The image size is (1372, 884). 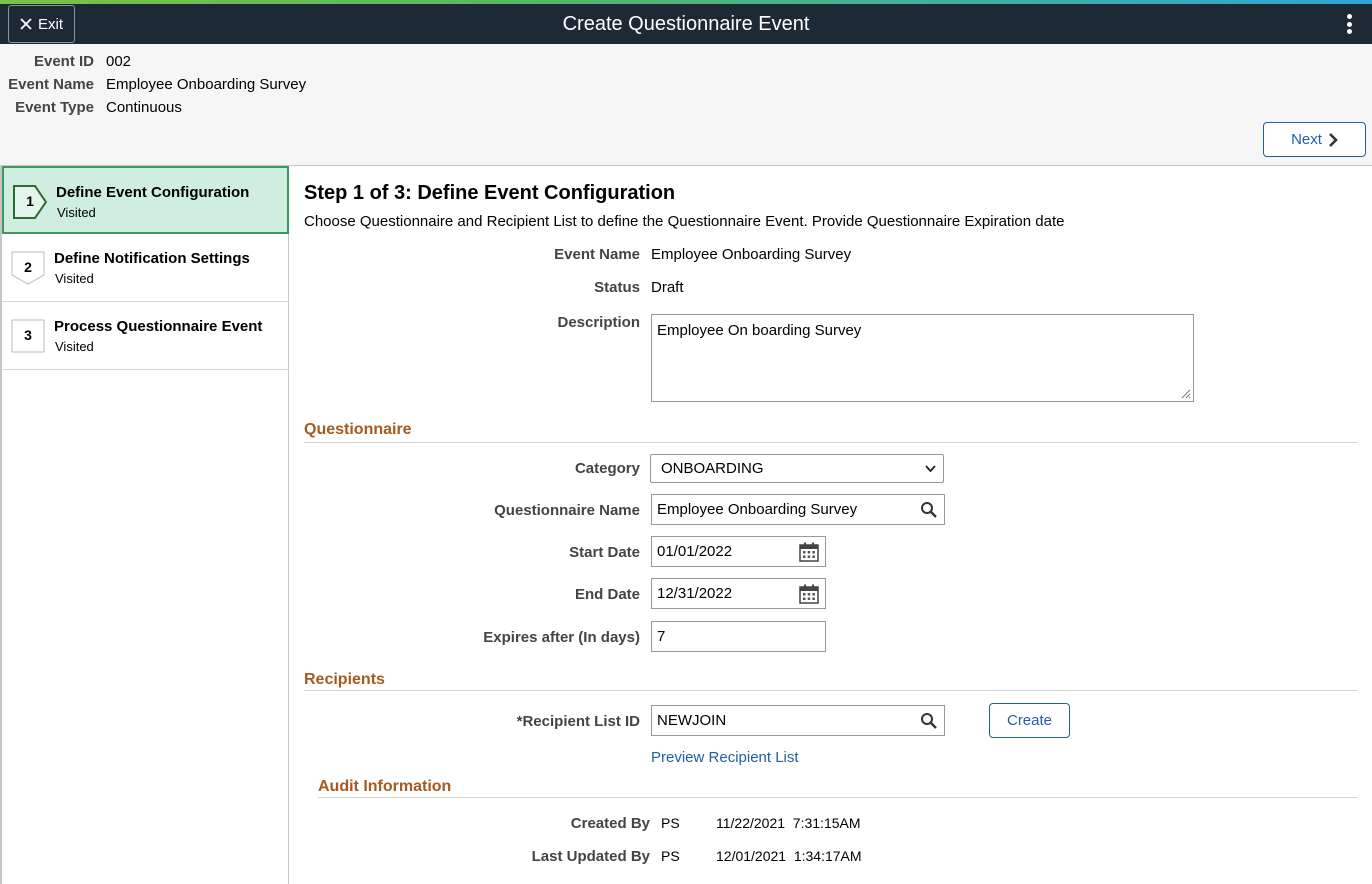 I want to click on chevron-down-icon, so click(x=930, y=469).